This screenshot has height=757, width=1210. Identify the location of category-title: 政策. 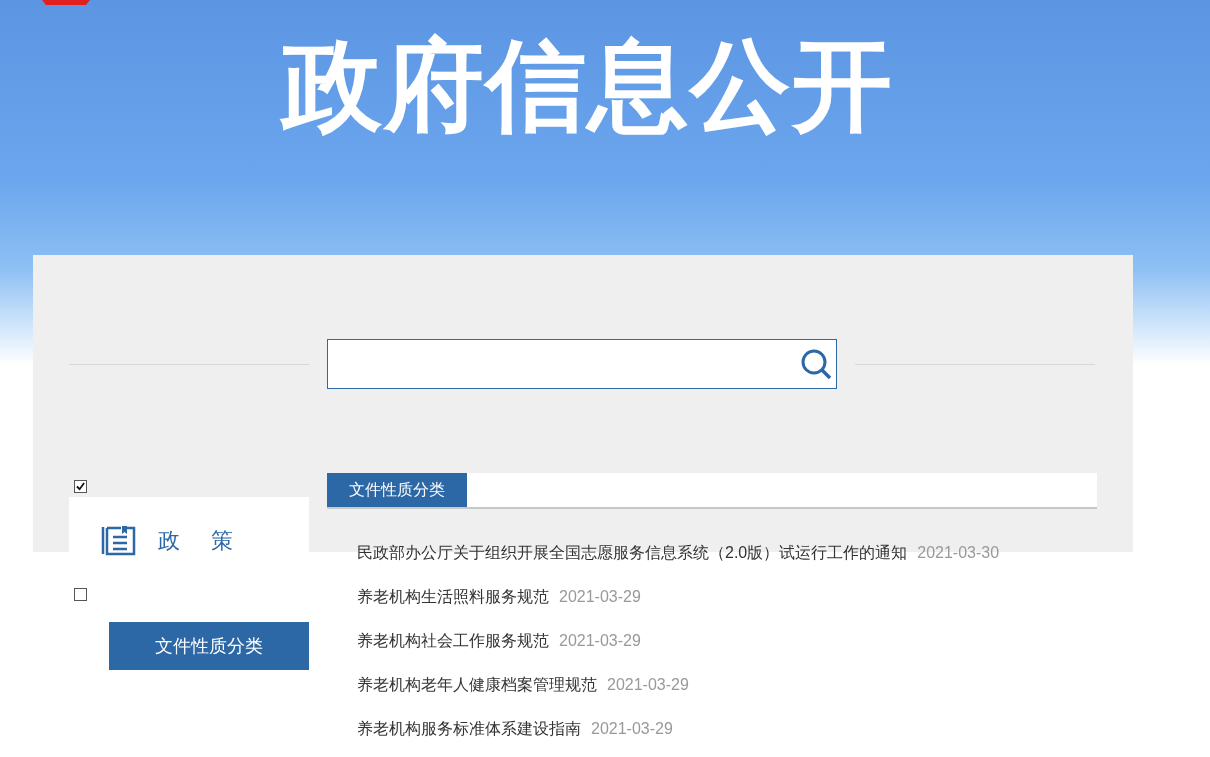
(211, 540).